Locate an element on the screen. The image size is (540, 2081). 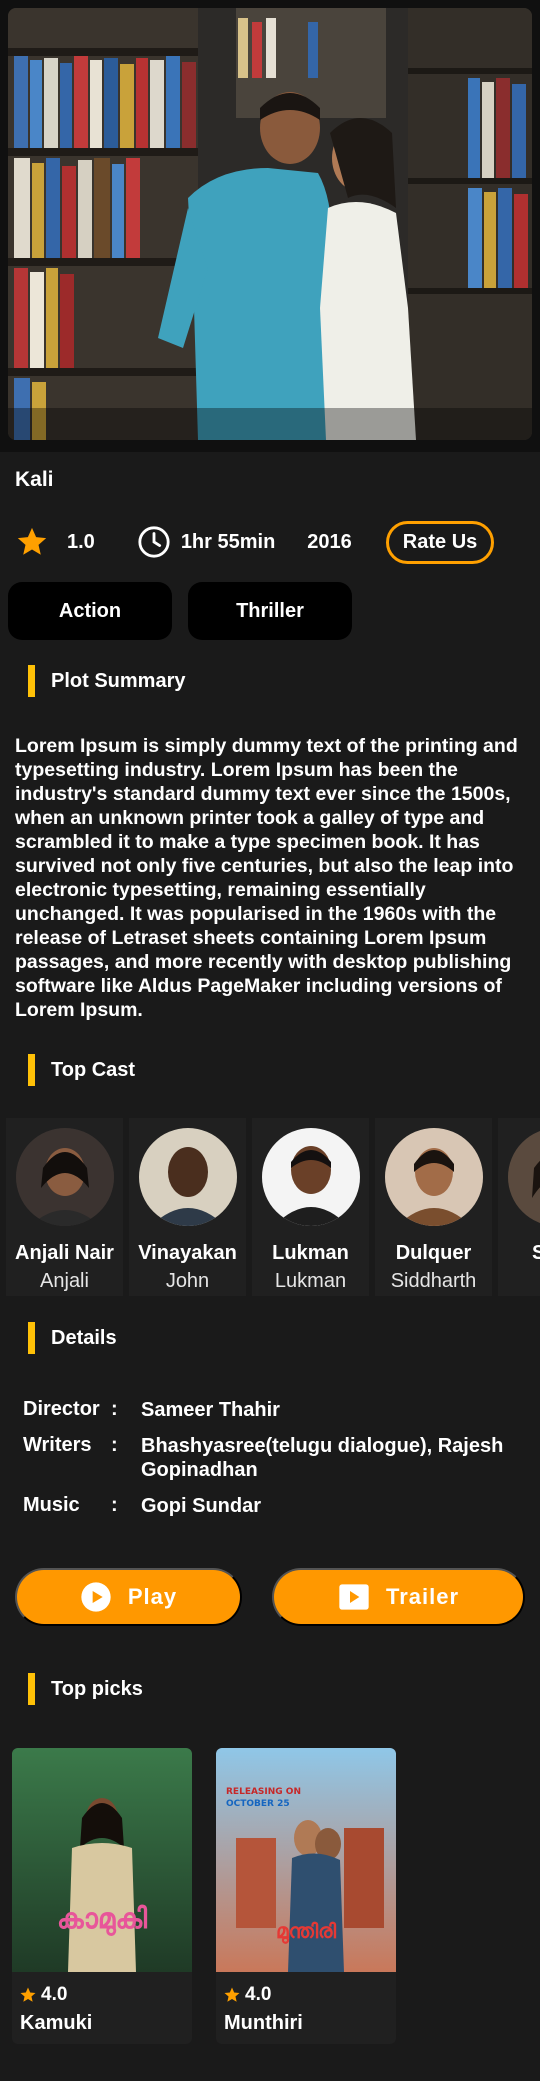
section-title: Plot Summary is located at coordinates (118, 680).